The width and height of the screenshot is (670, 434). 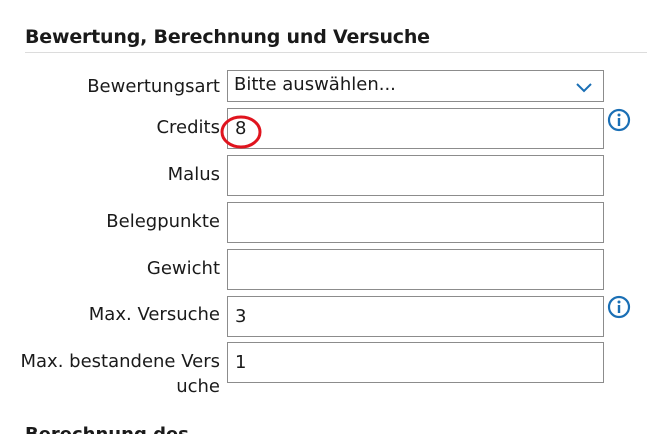 What do you see at coordinates (153, 86) in the screenshot?
I see `bewertungsart-label: Bewertungsart` at bounding box center [153, 86].